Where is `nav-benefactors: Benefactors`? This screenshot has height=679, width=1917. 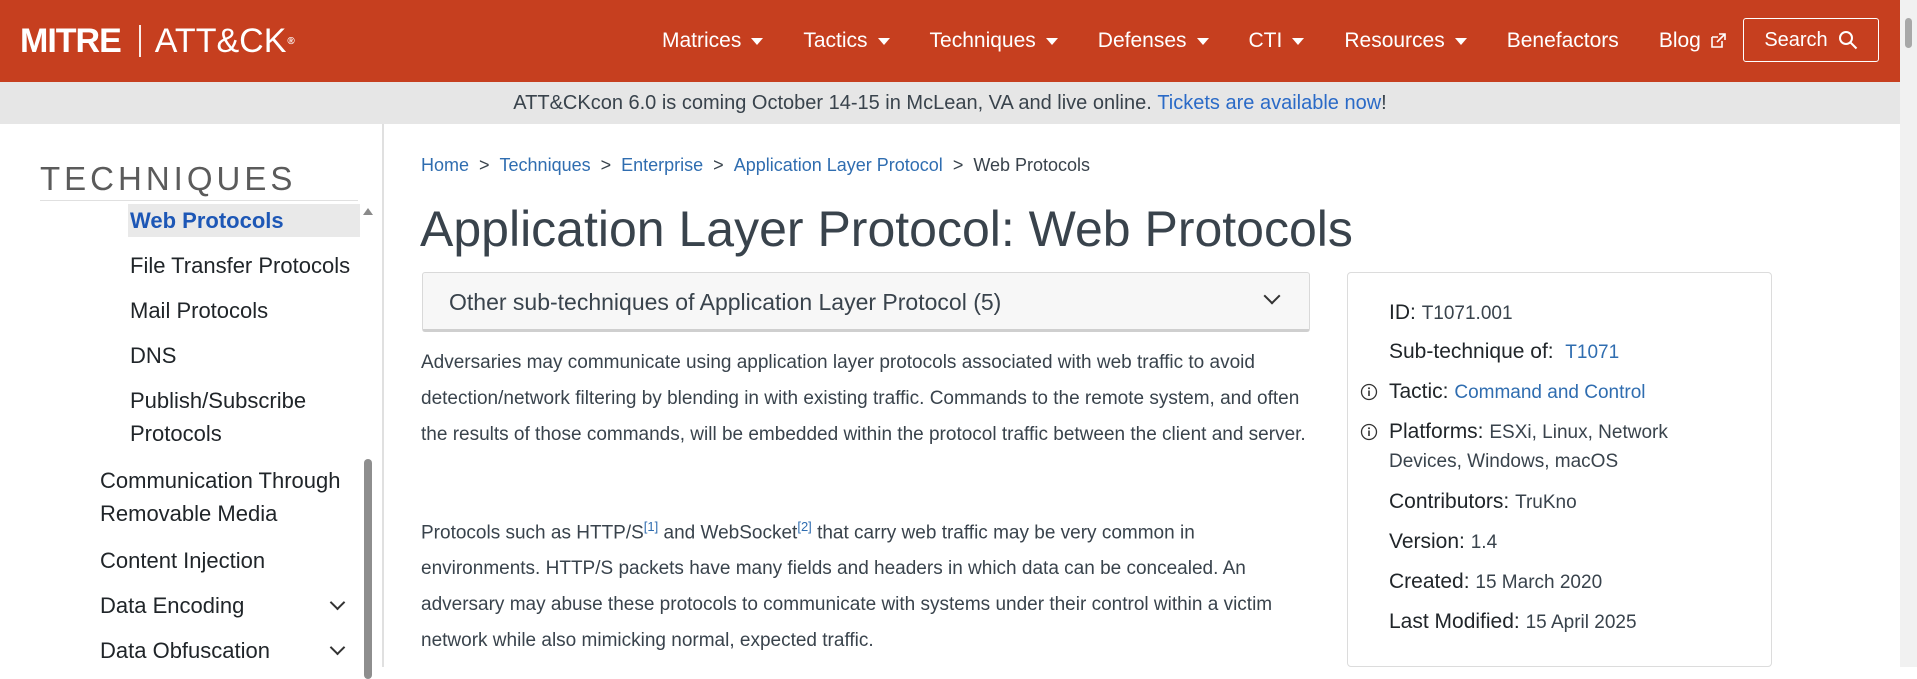
nav-benefactors: Benefactors is located at coordinates (1563, 41).